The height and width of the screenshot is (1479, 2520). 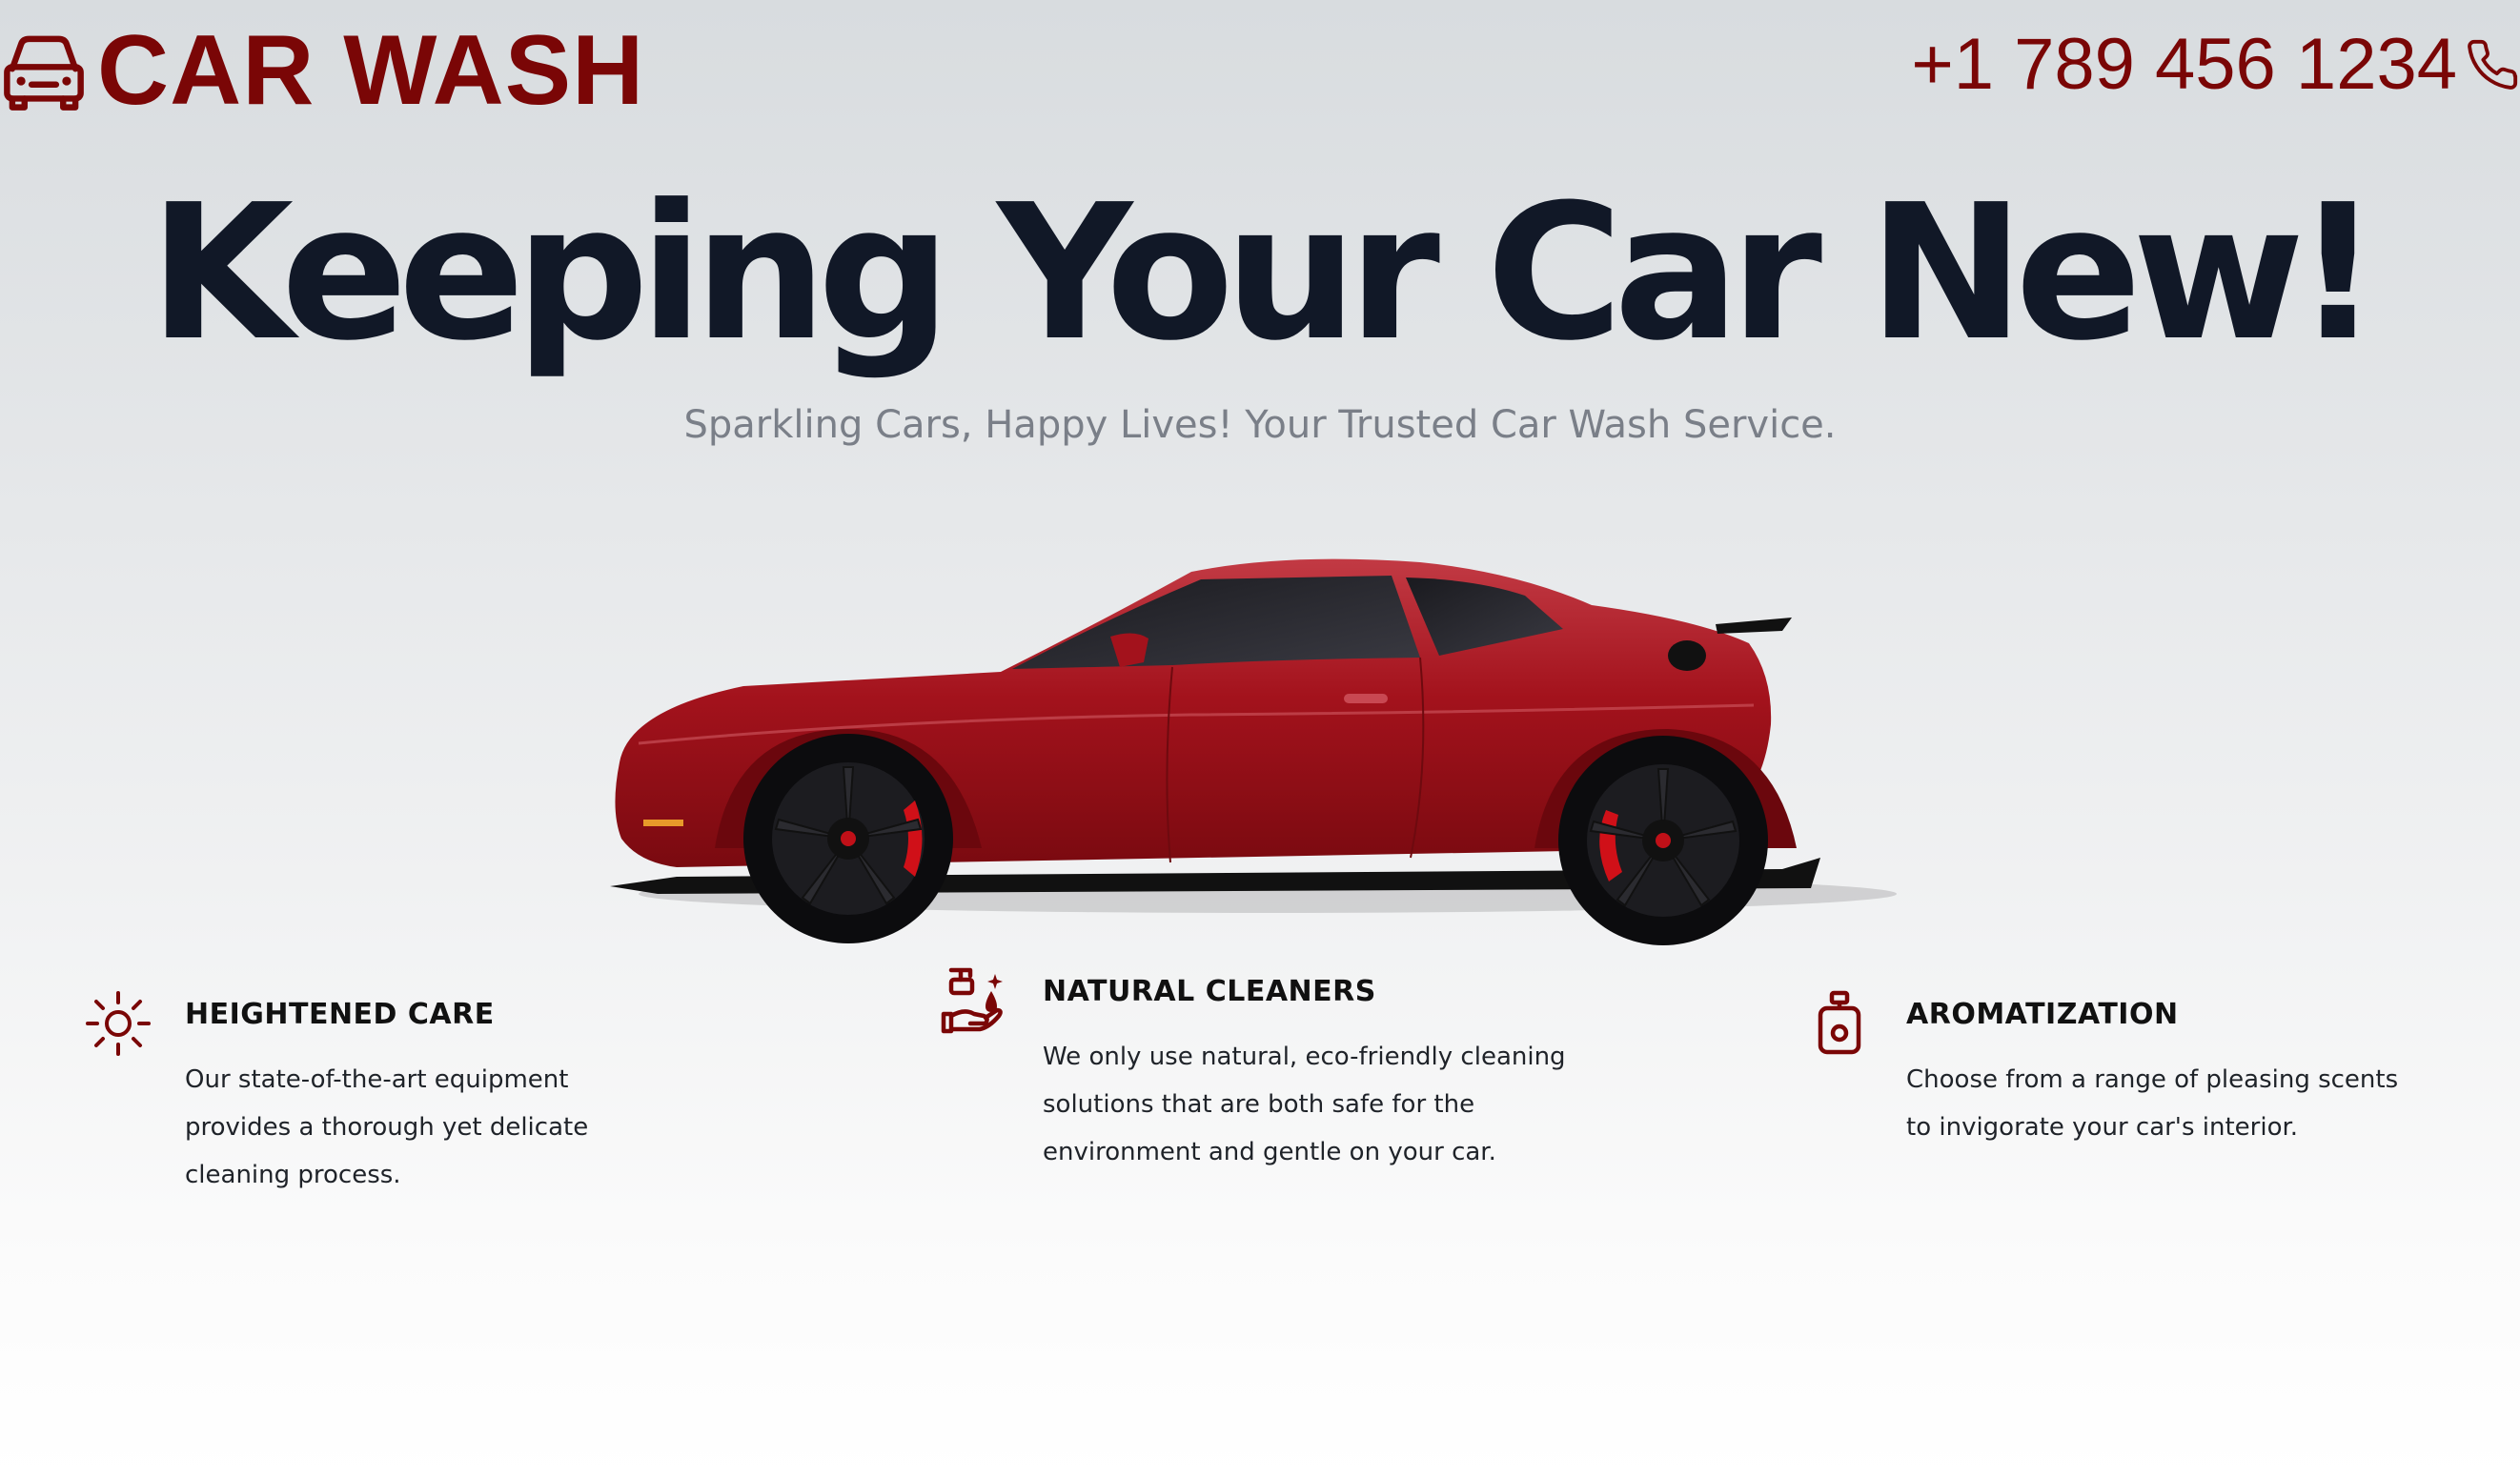 I want to click on hand-soap-icon, so click(x=972, y=1000).